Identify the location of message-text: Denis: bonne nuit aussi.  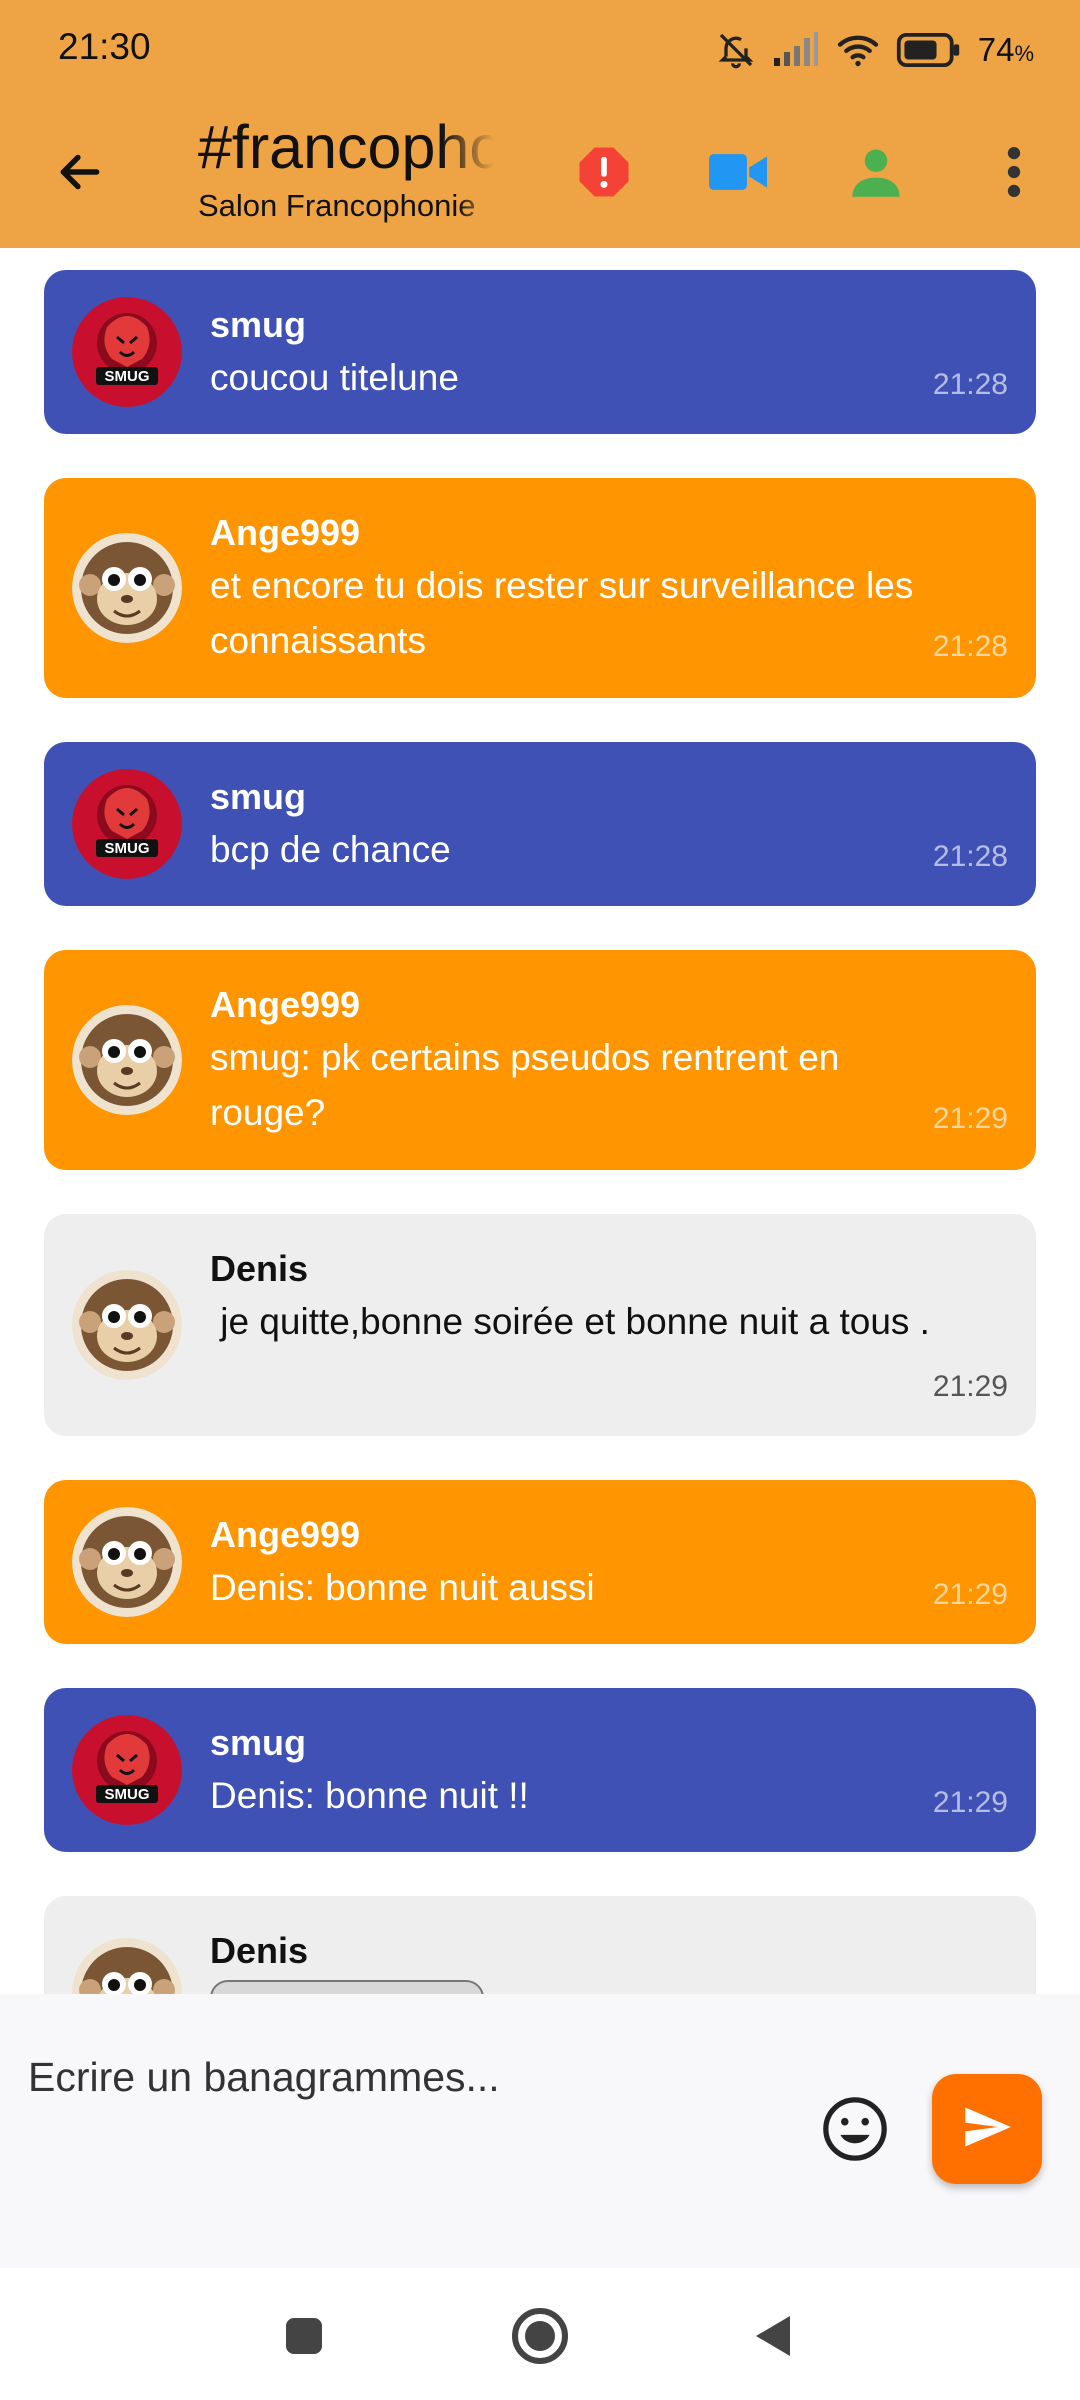
(402, 1587).